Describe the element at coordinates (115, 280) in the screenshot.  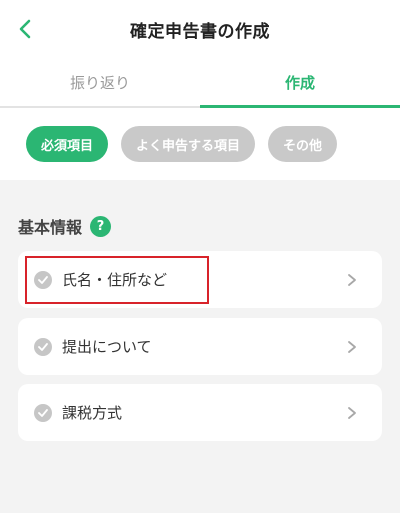
I see `item-label: 氏名・住所など` at that location.